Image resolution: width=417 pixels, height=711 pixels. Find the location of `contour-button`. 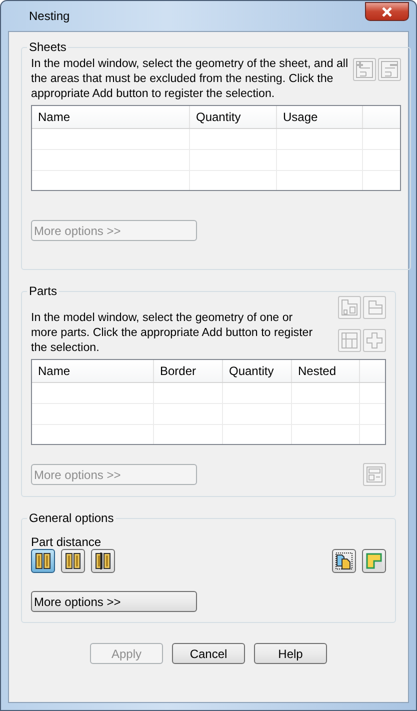

contour-button is located at coordinates (374, 561).